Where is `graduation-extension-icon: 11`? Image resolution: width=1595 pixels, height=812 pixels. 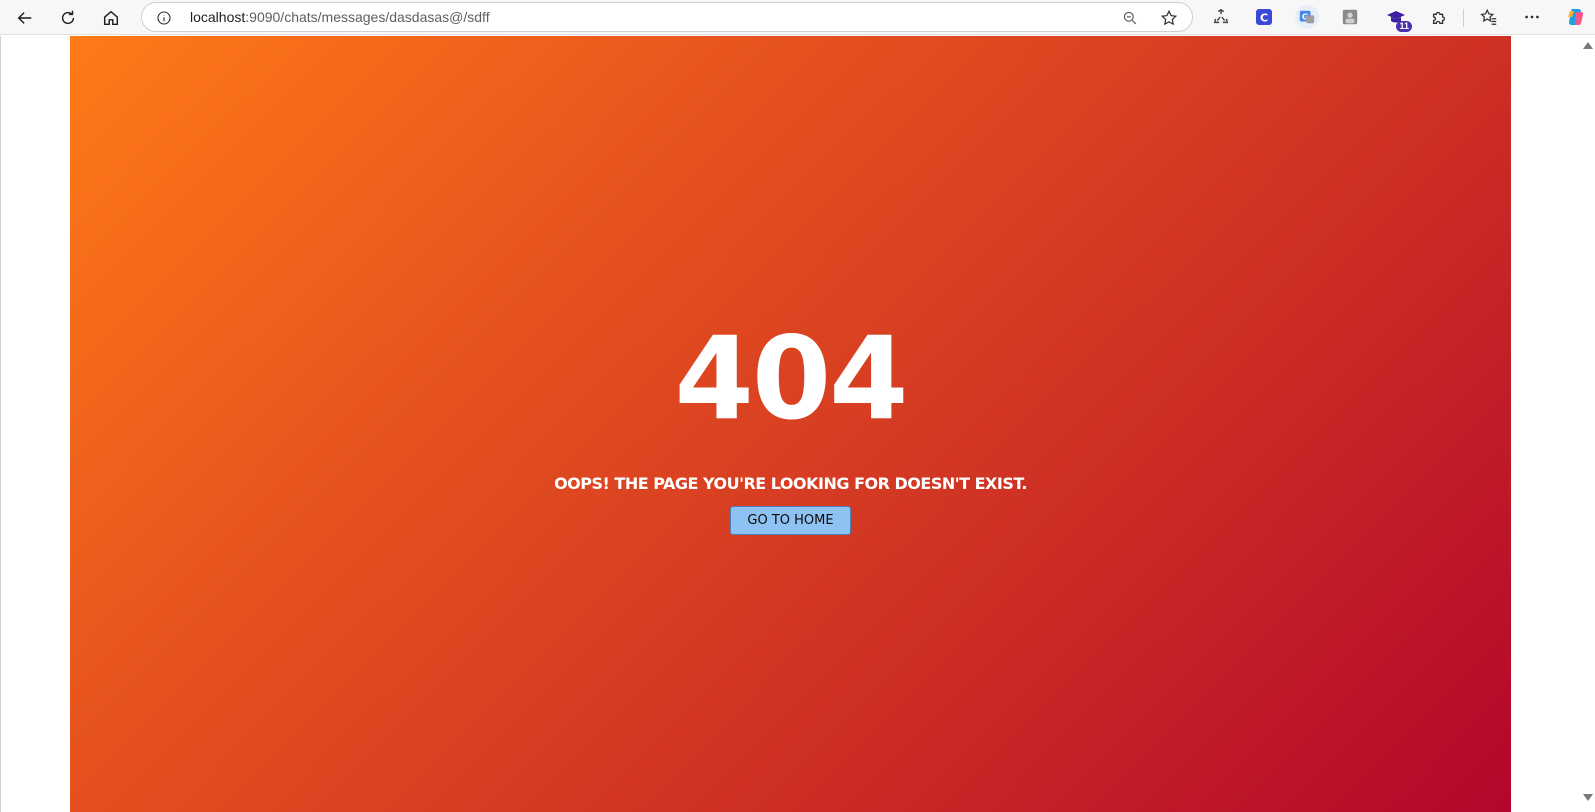
graduation-extension-icon: 11 is located at coordinates (1398, 18).